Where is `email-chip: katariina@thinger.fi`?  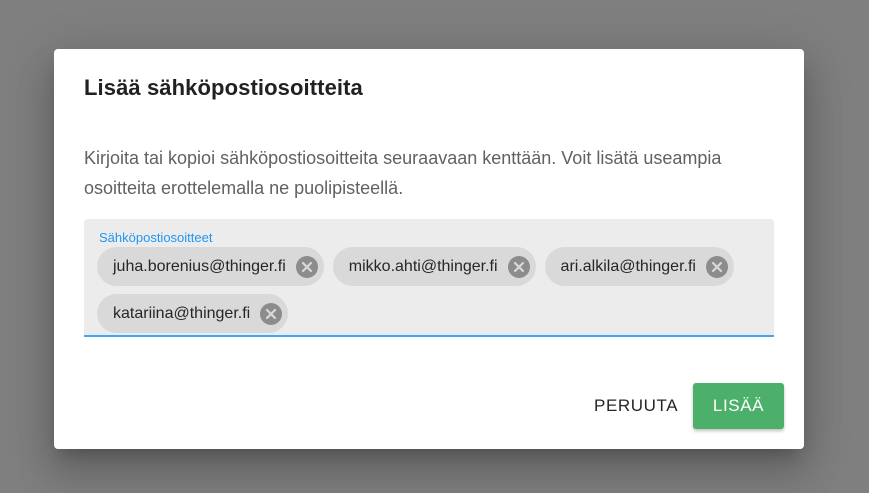
email-chip: katariina@thinger.fi is located at coordinates (193, 313).